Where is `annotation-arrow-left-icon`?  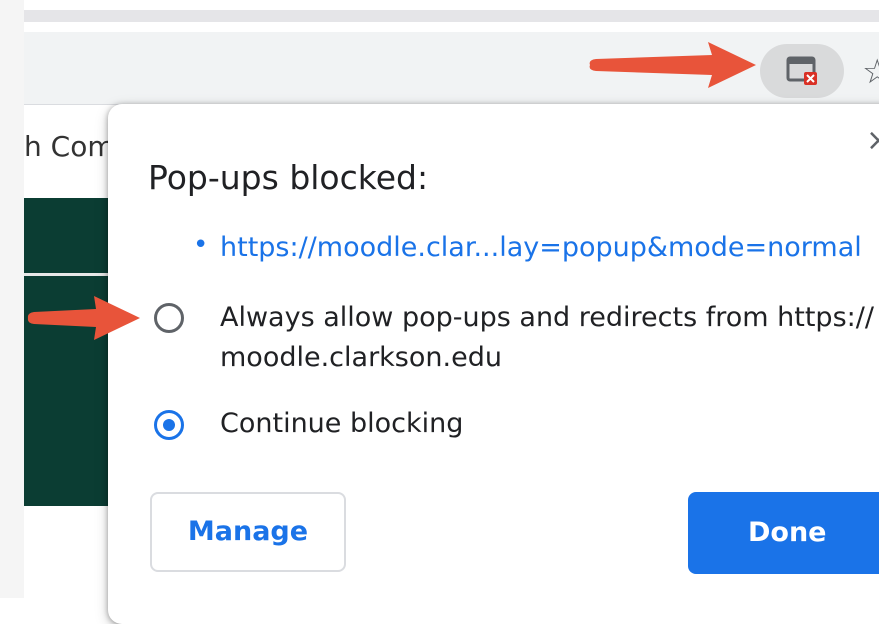
annotation-arrow-left-icon is located at coordinates (83, 318).